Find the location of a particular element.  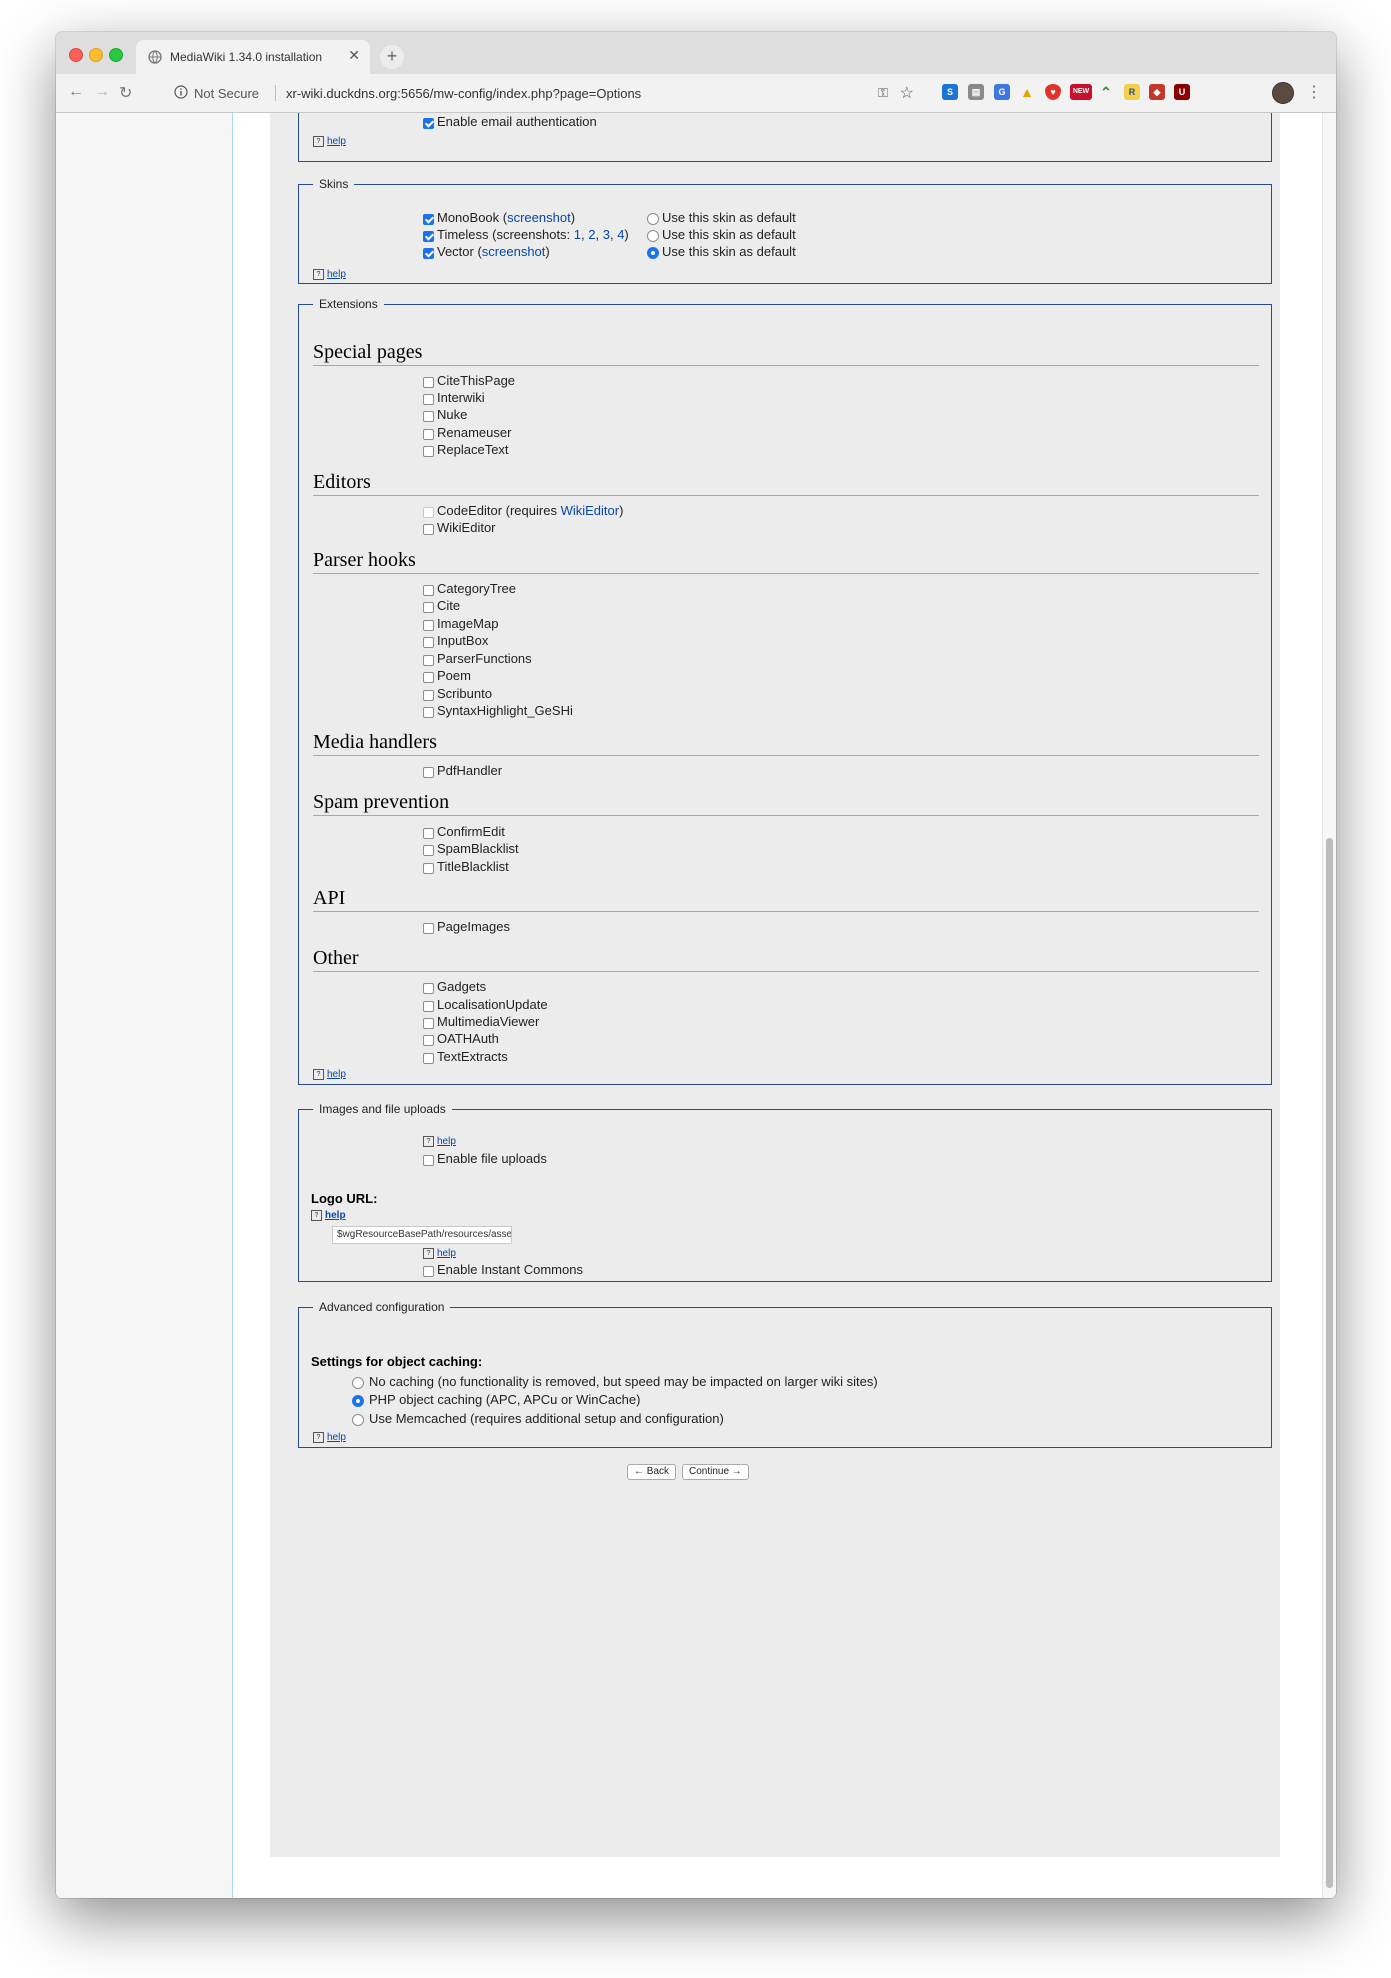

enable-uploads-checkbox is located at coordinates (428, 1160).